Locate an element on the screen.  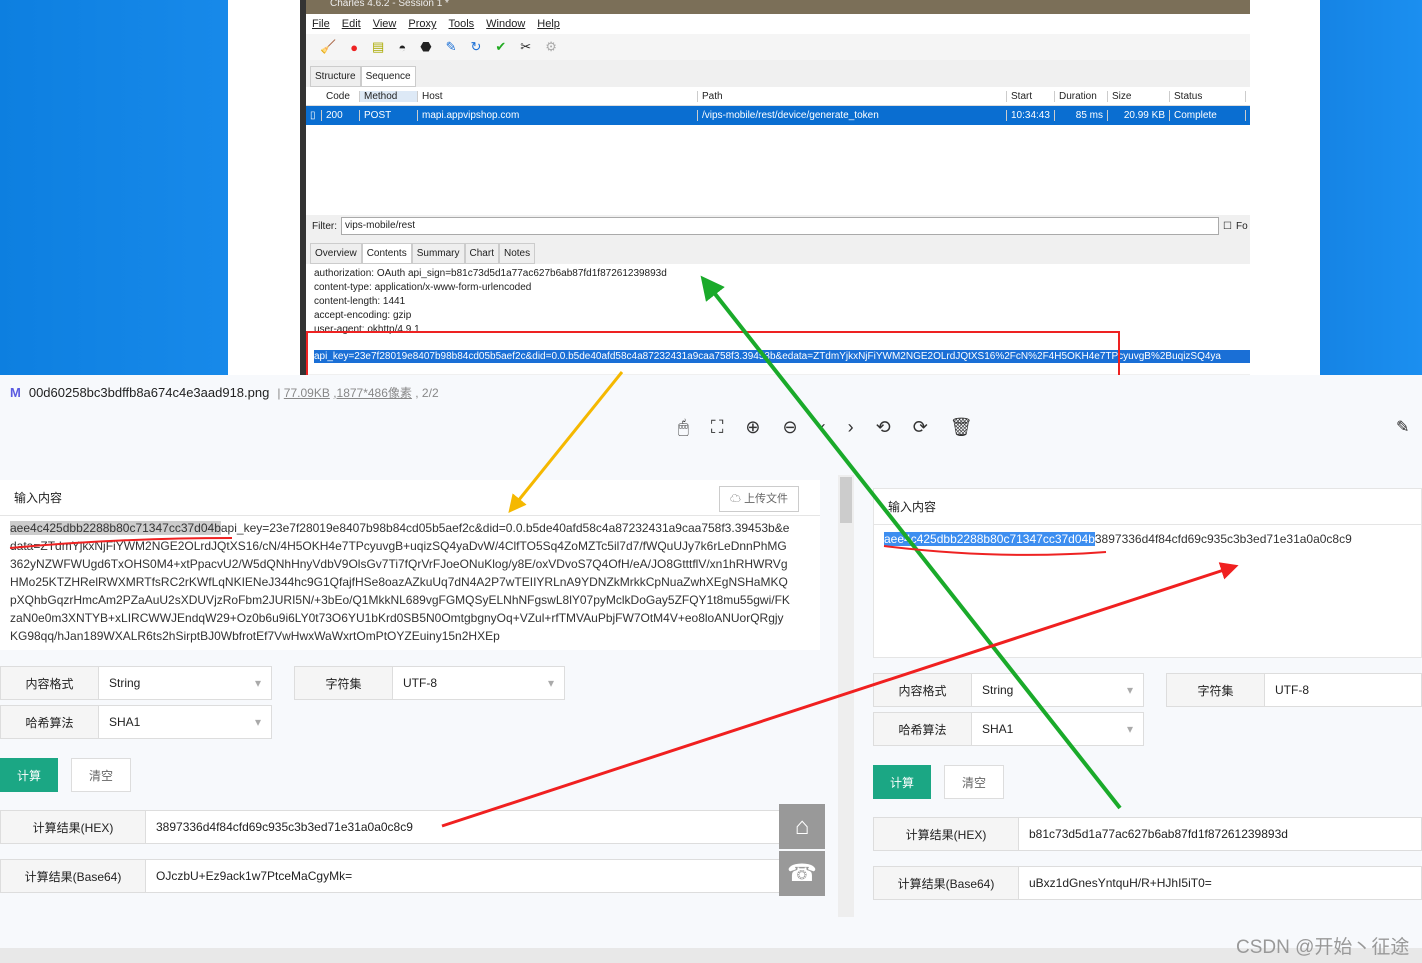
col-duration: Duration is located at coordinates (1081, 96).